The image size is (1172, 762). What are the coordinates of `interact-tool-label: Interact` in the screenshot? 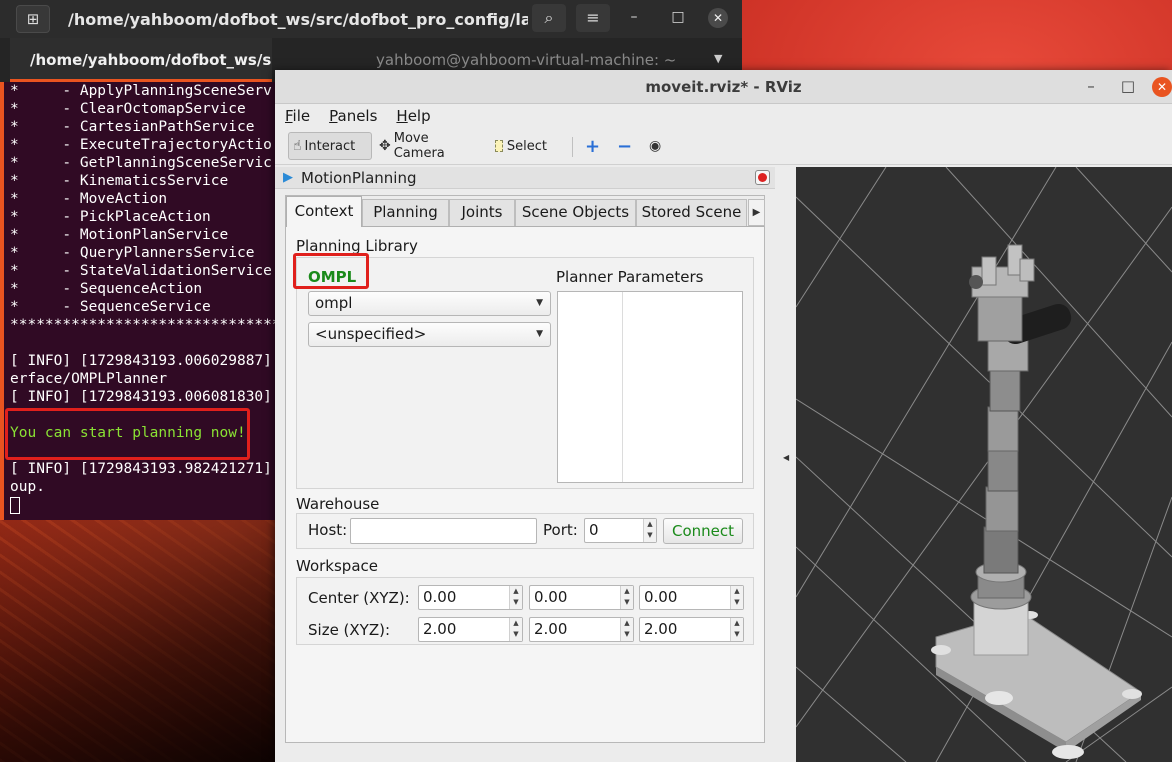 It's located at (330, 146).